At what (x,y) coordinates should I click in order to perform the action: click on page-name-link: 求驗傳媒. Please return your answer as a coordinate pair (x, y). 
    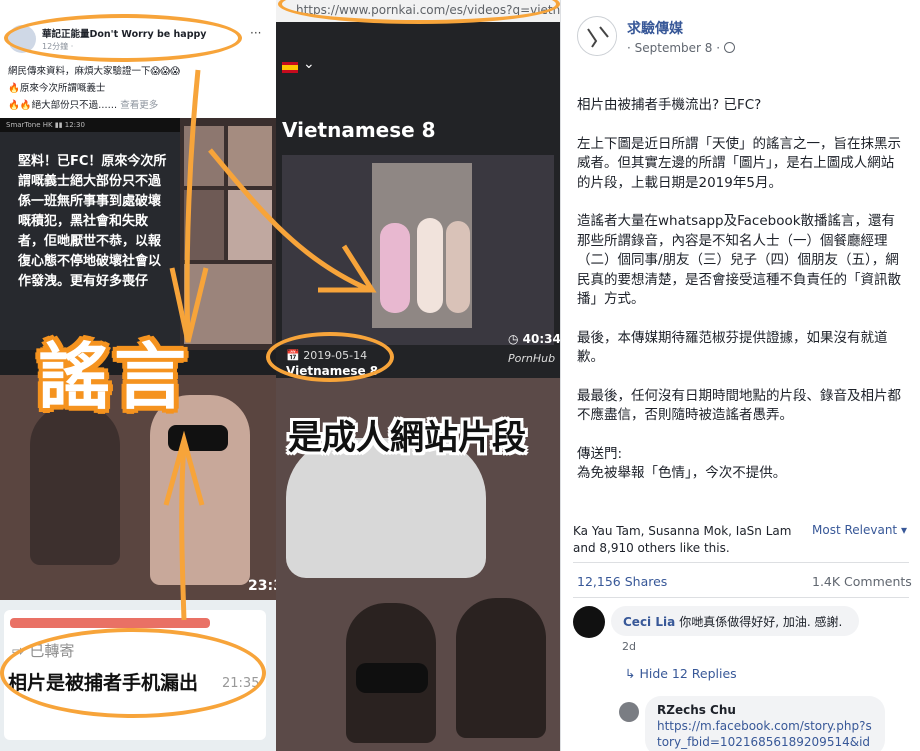
    Looking at the image, I should click on (655, 28).